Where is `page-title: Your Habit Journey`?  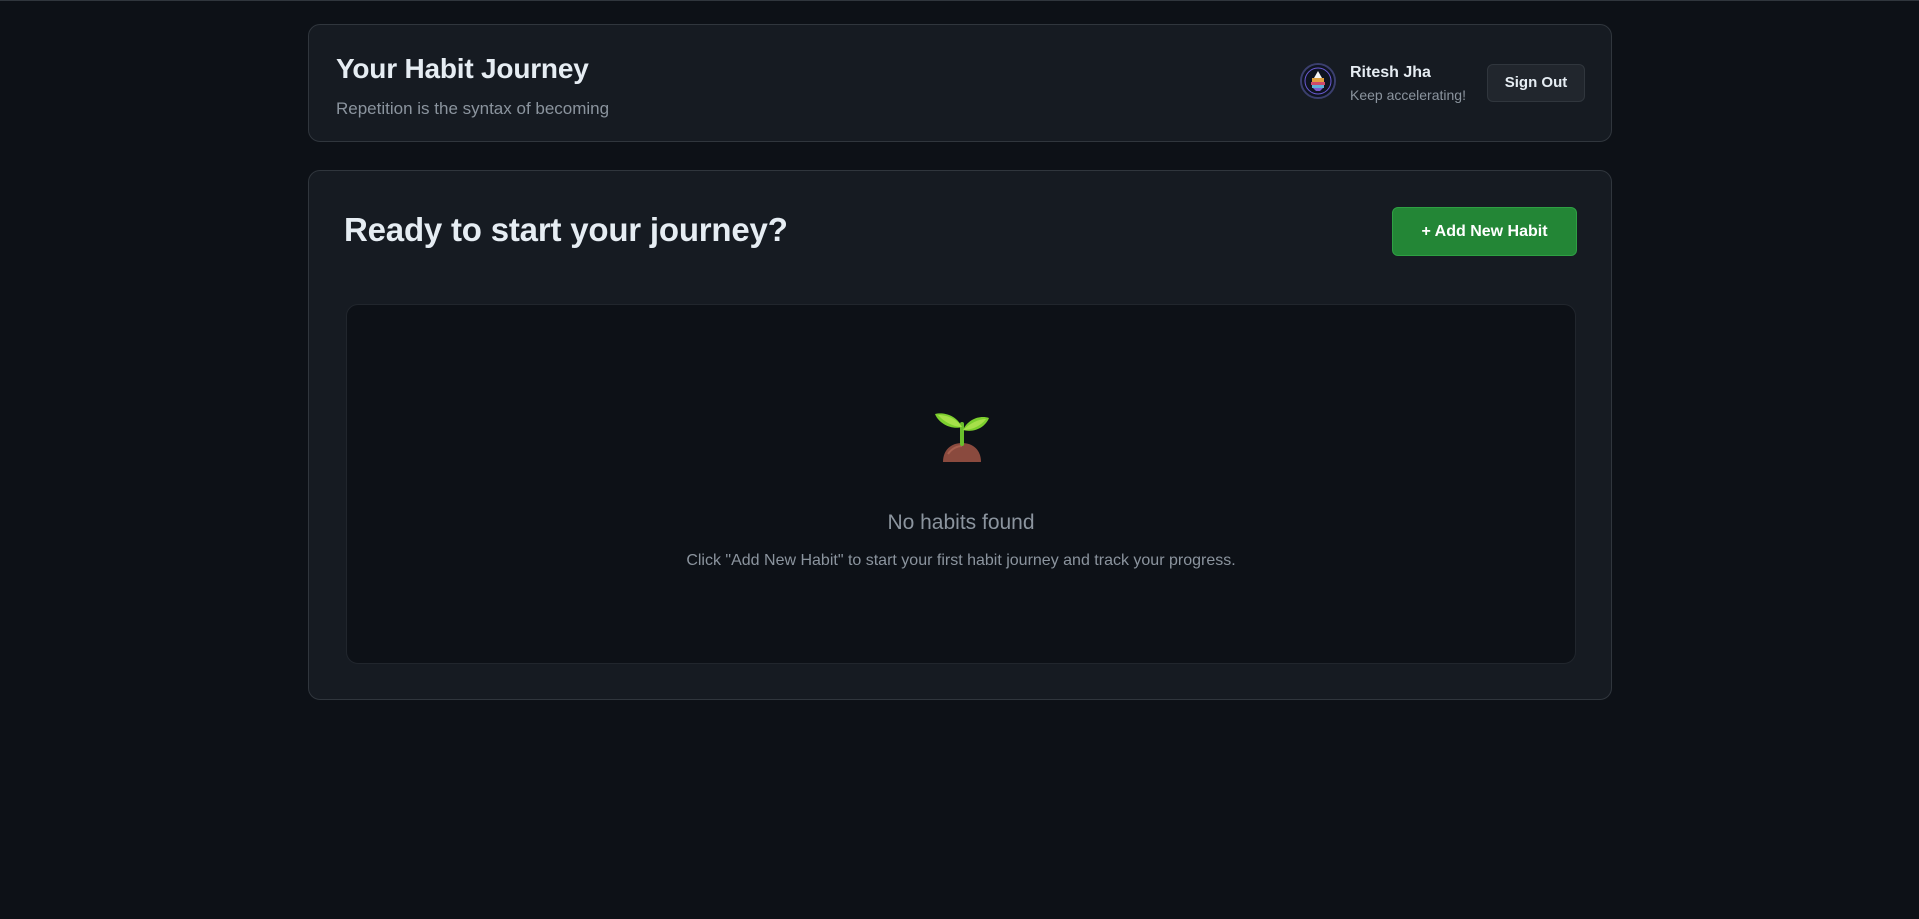 page-title: Your Habit Journey is located at coordinates (462, 68).